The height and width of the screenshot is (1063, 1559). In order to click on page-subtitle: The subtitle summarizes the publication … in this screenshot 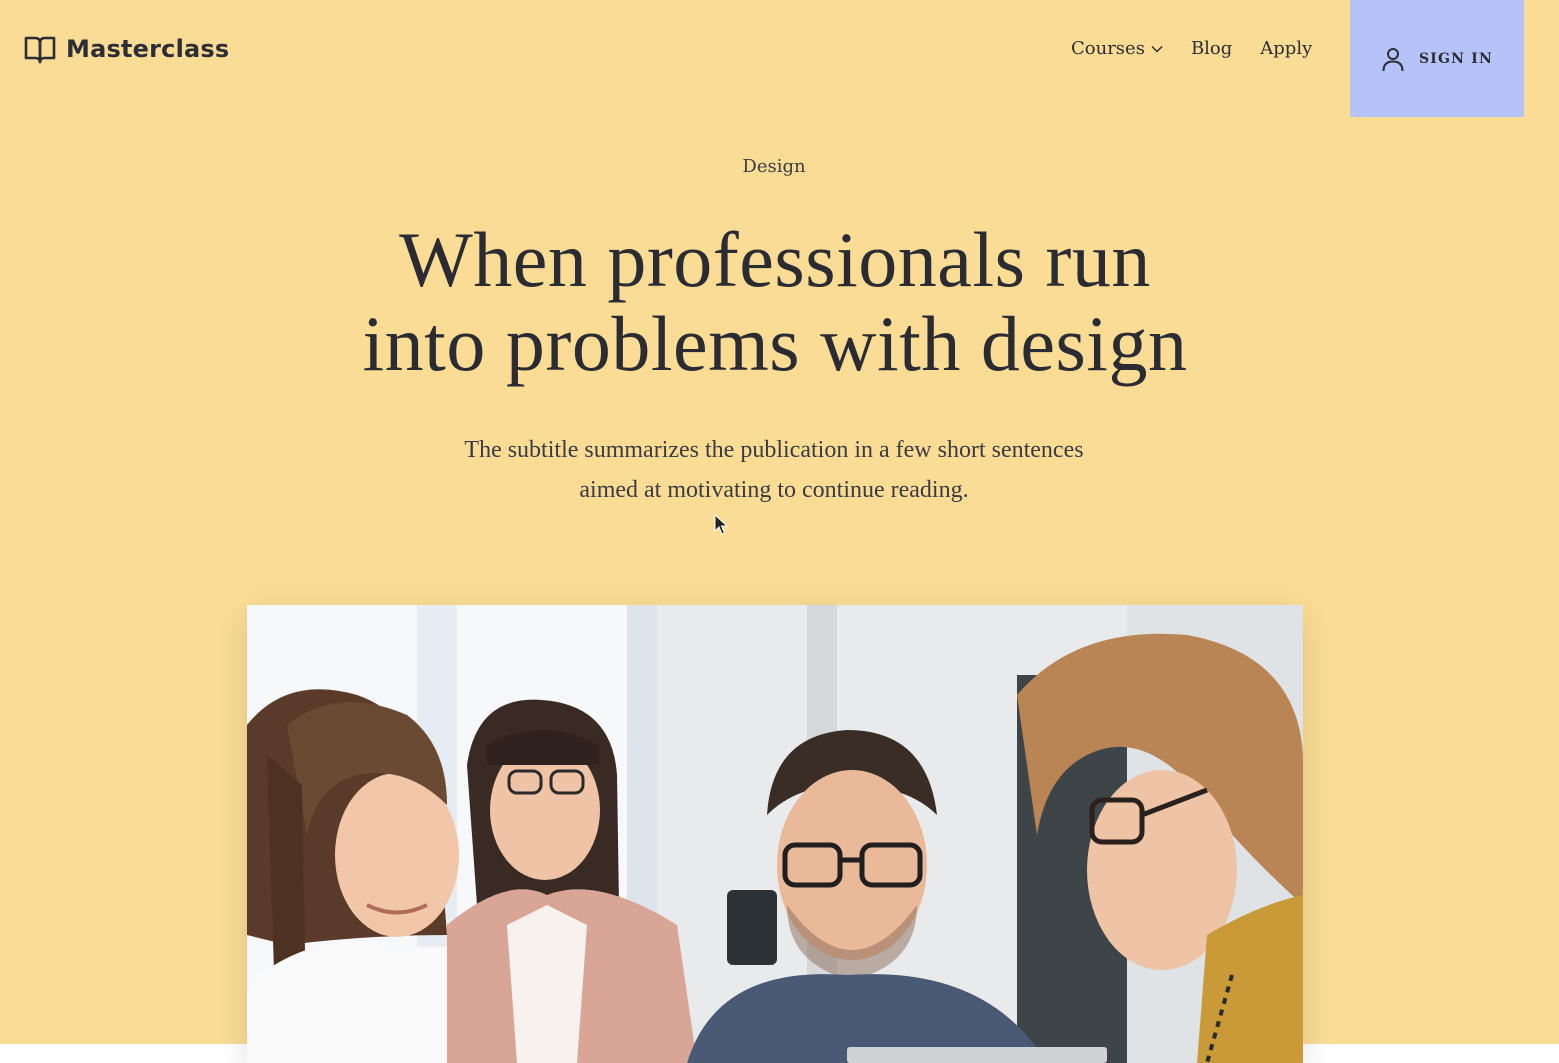, I will do `click(774, 470)`.